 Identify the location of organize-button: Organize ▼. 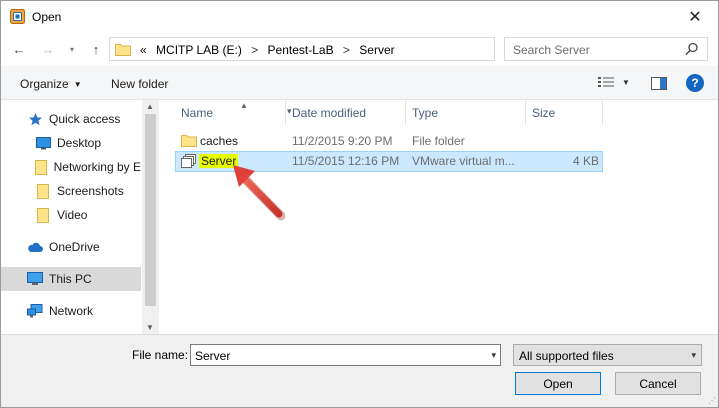
(51, 84).